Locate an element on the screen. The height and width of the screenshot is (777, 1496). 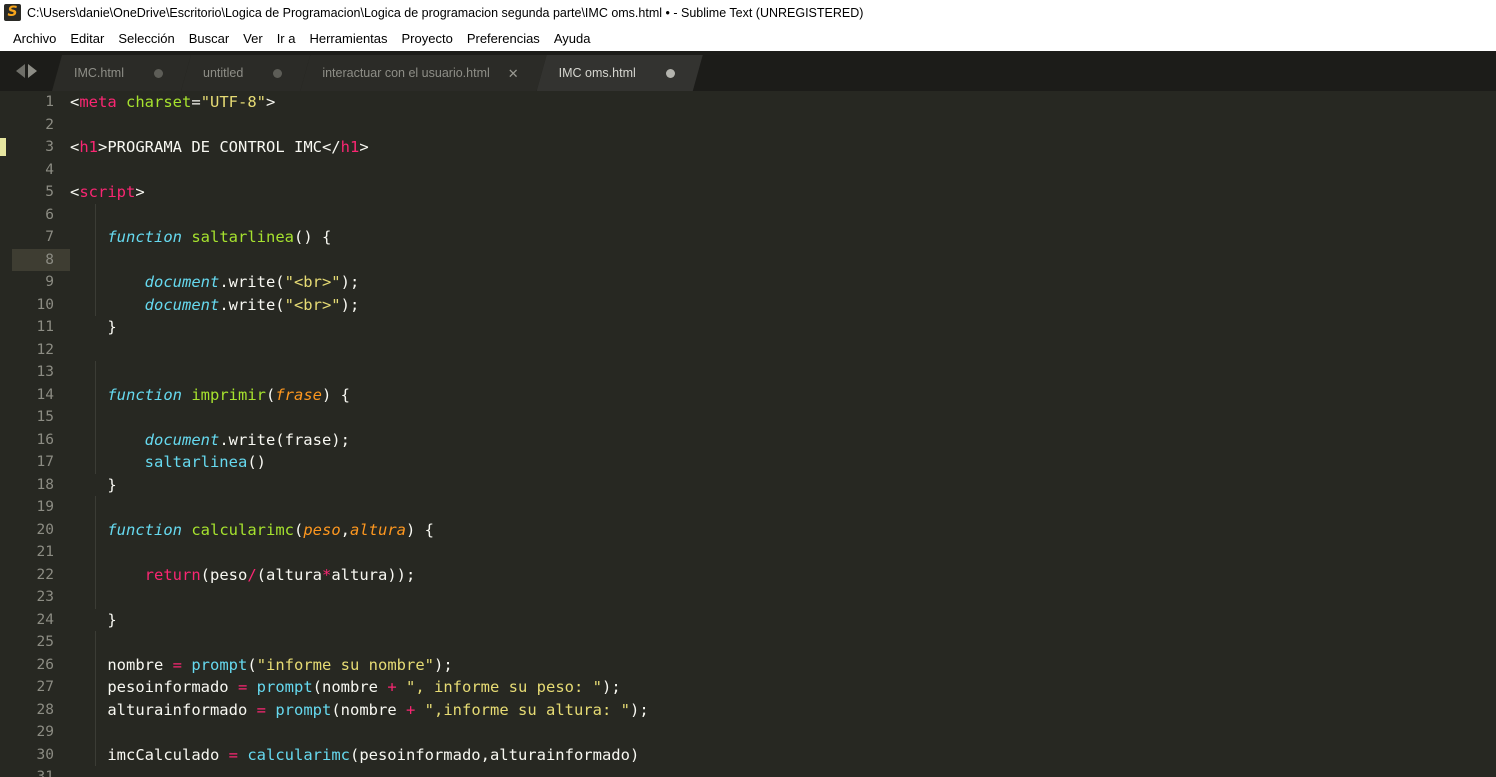
tab-imc-oms-html: IMC oms.html is located at coordinates (620, 73).